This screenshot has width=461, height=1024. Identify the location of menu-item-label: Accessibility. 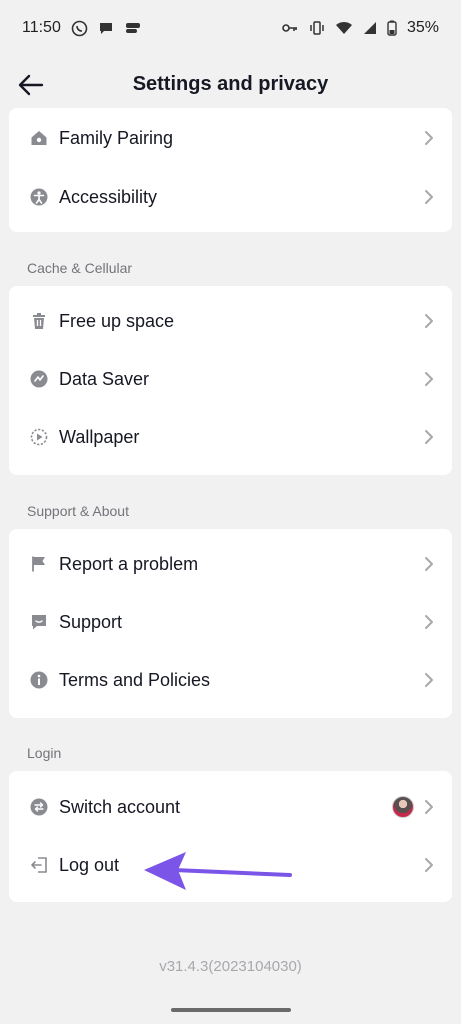
(108, 196).